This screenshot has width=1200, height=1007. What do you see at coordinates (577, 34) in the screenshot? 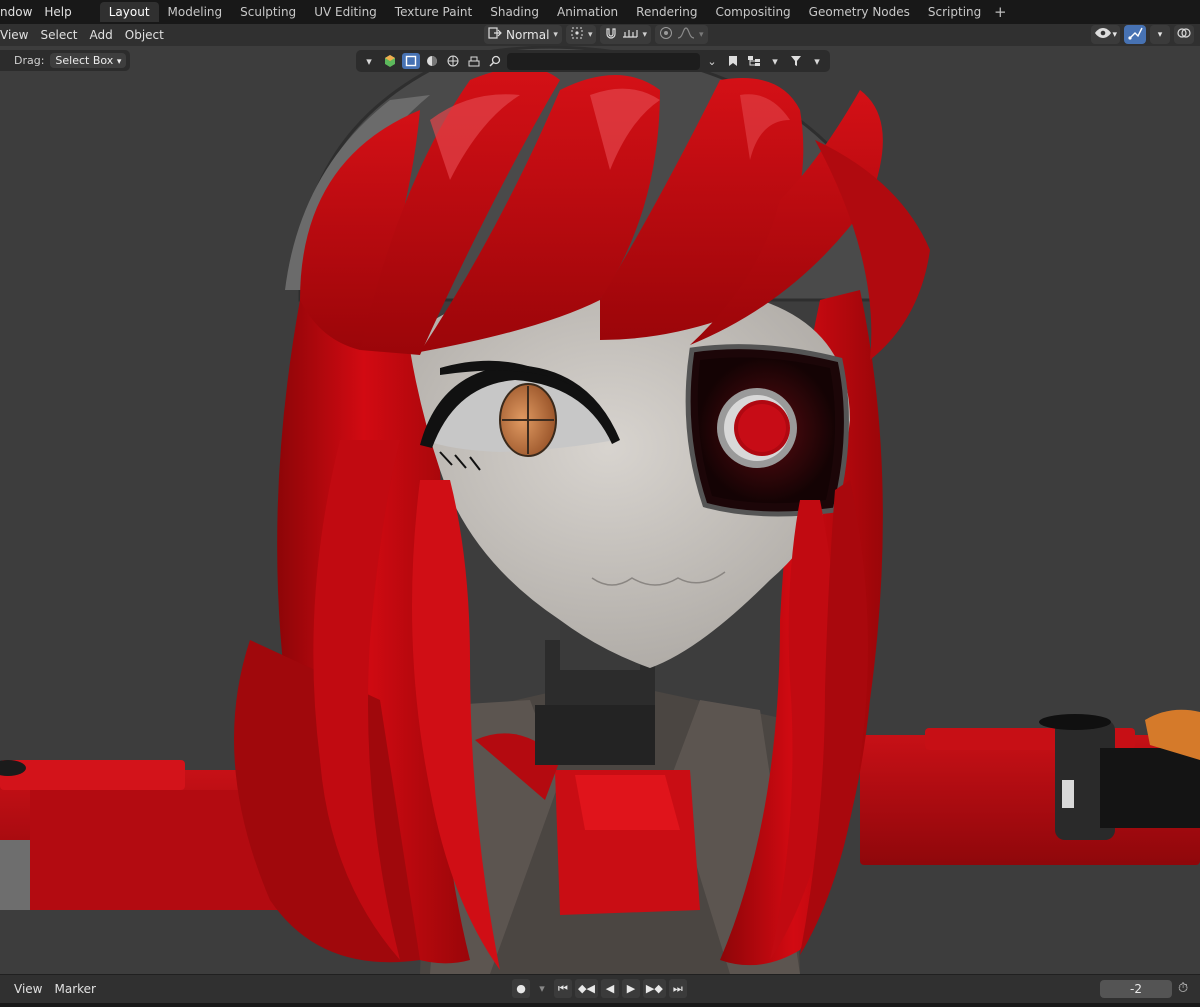
I see `transform-pivot-icon` at bounding box center [577, 34].